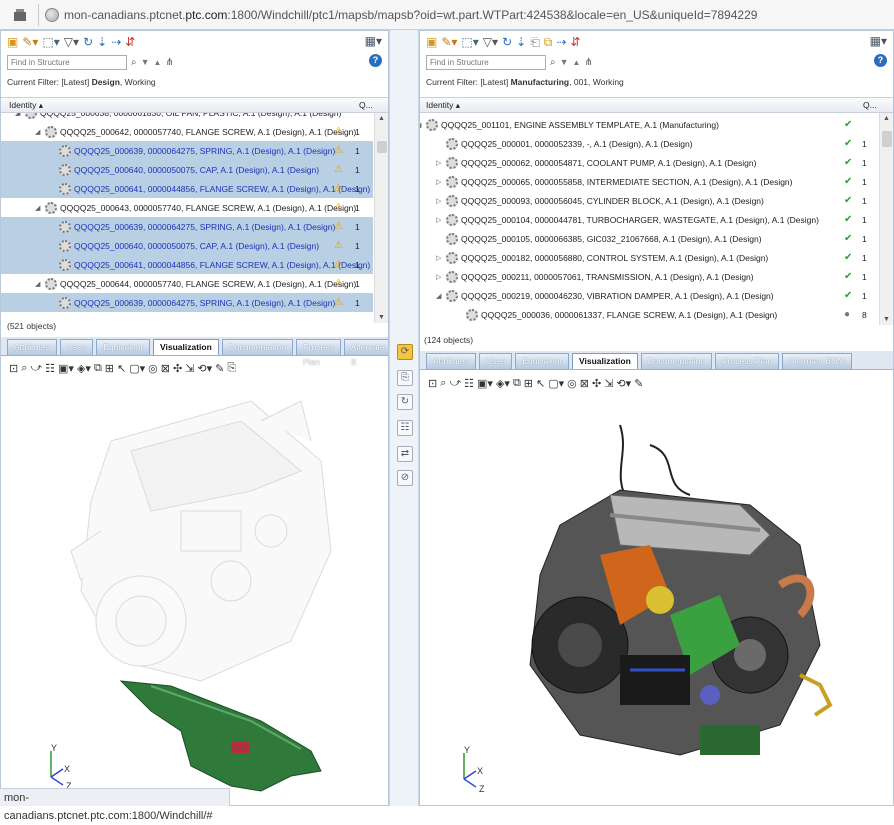  I want to click on tab-uses: Uses, so click(495, 361).